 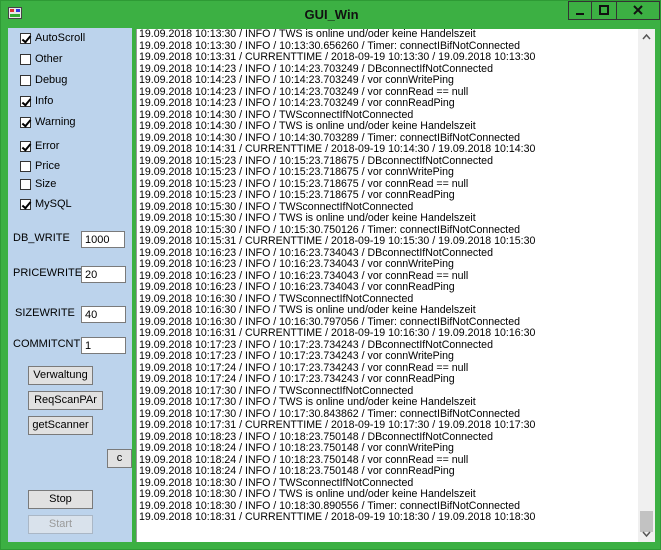 What do you see at coordinates (48, 273) in the screenshot?
I see `field-label-pricewrite: PRICEWRITE` at bounding box center [48, 273].